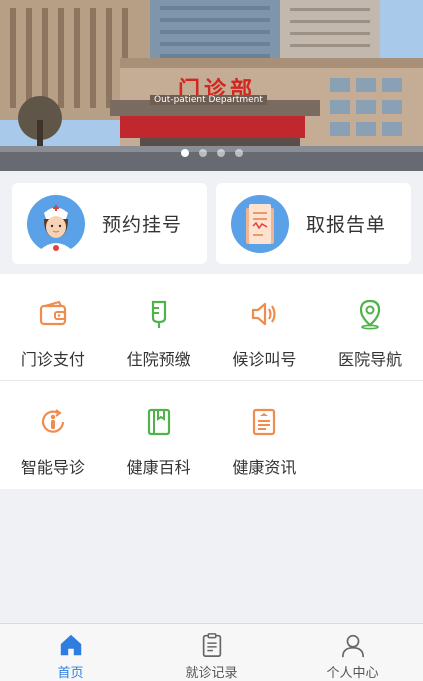  What do you see at coordinates (211, 673) in the screenshot?
I see `tab-label: 就诊记录` at bounding box center [211, 673].